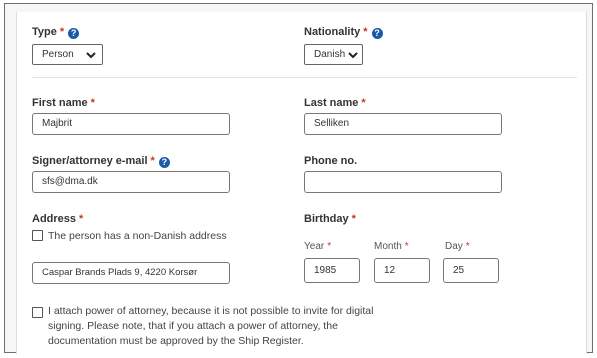  Describe the element at coordinates (131, 182) in the screenshot. I see `email-input: sfs@dma.dk` at that location.